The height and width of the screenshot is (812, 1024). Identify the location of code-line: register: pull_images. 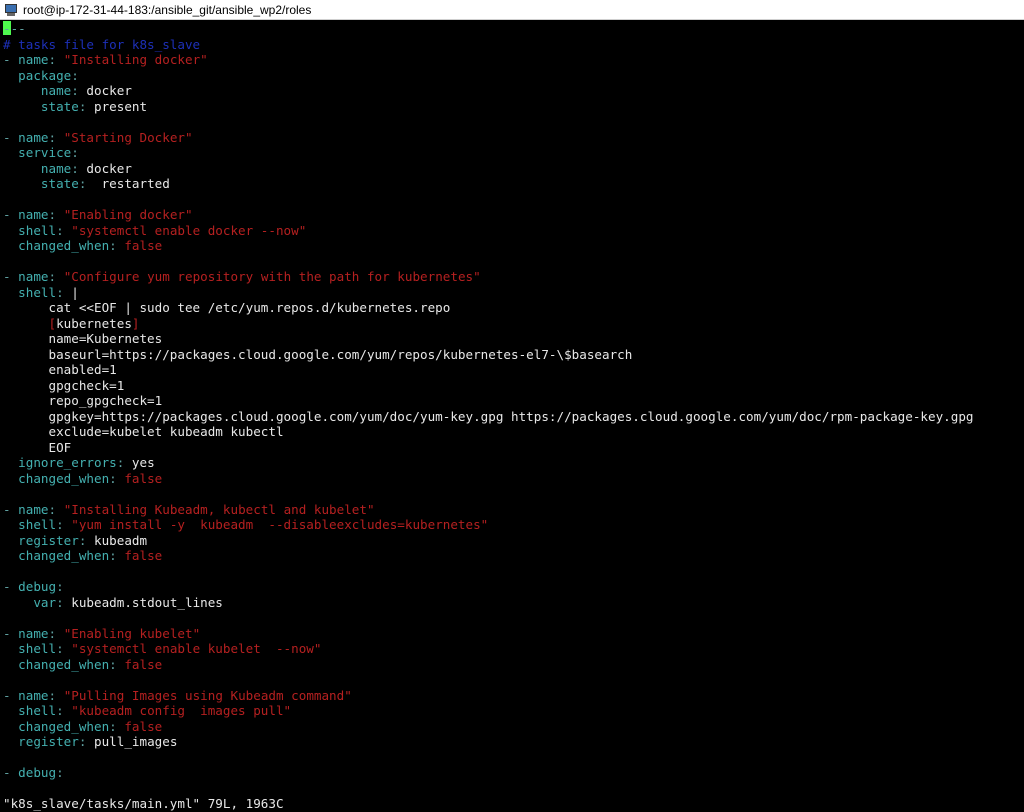
(90, 742).